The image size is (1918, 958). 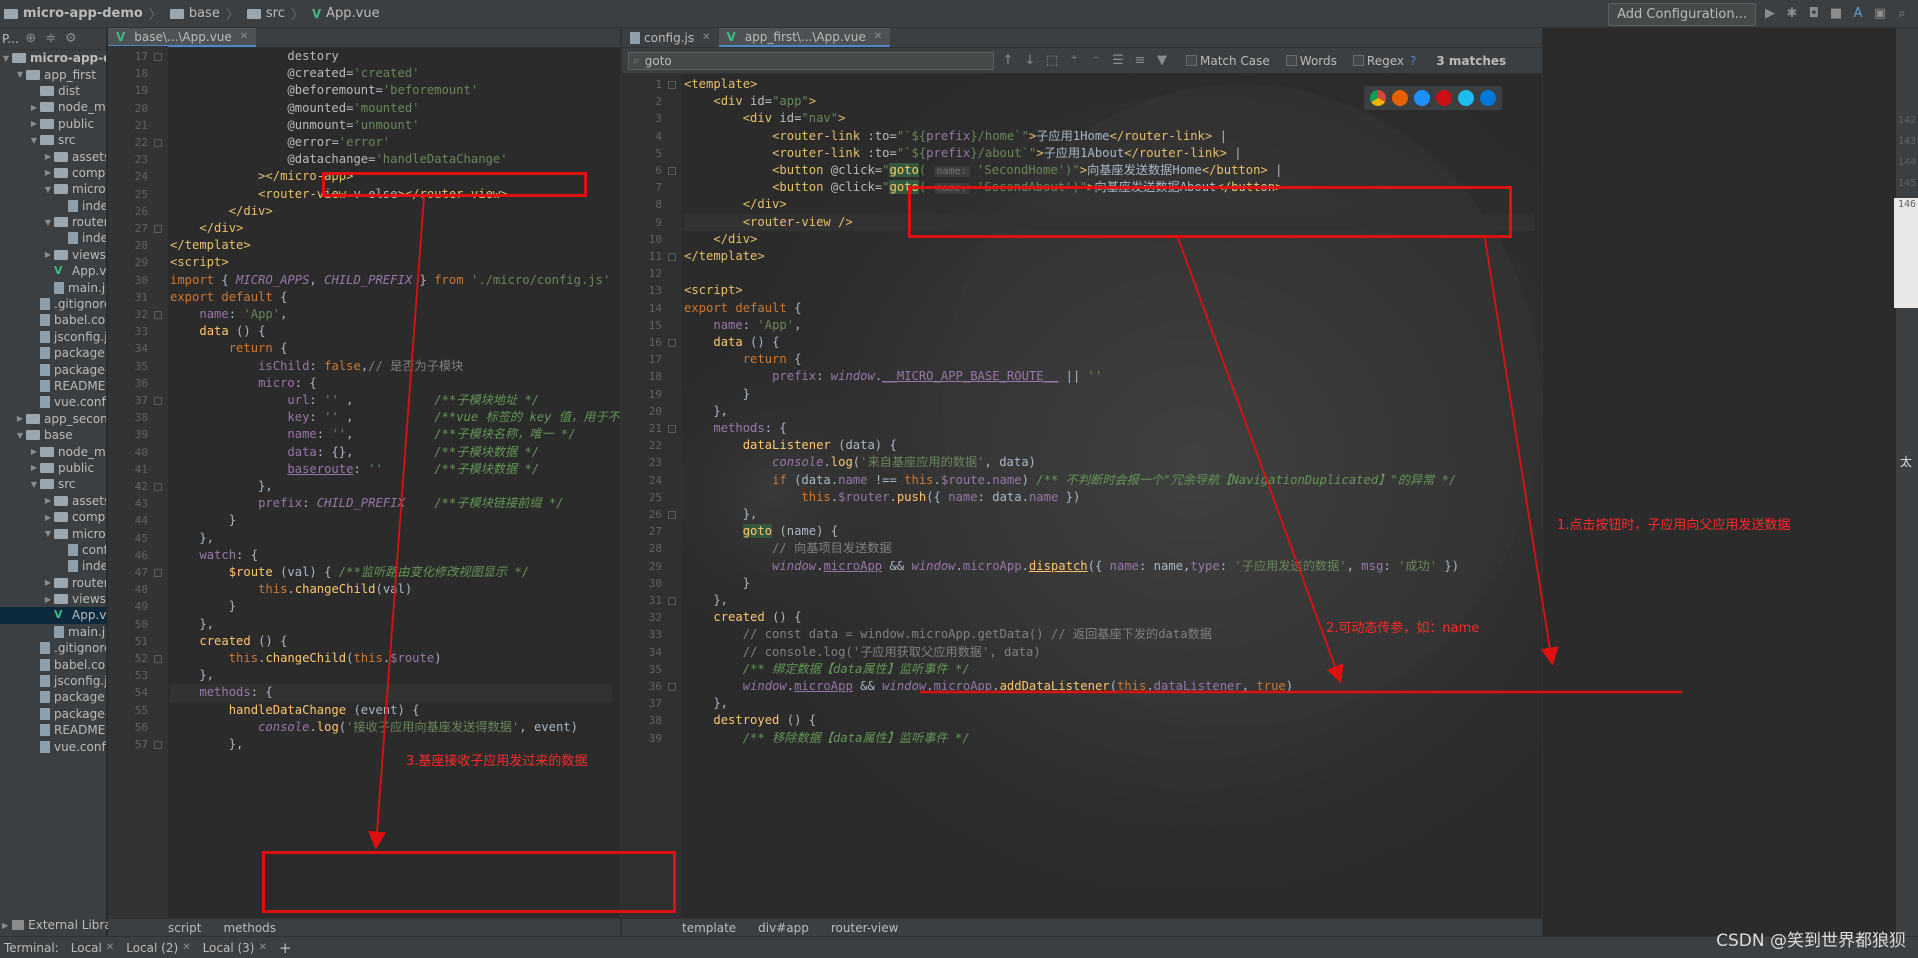 I want to click on run-icon: ▶, so click(x=1770, y=14).